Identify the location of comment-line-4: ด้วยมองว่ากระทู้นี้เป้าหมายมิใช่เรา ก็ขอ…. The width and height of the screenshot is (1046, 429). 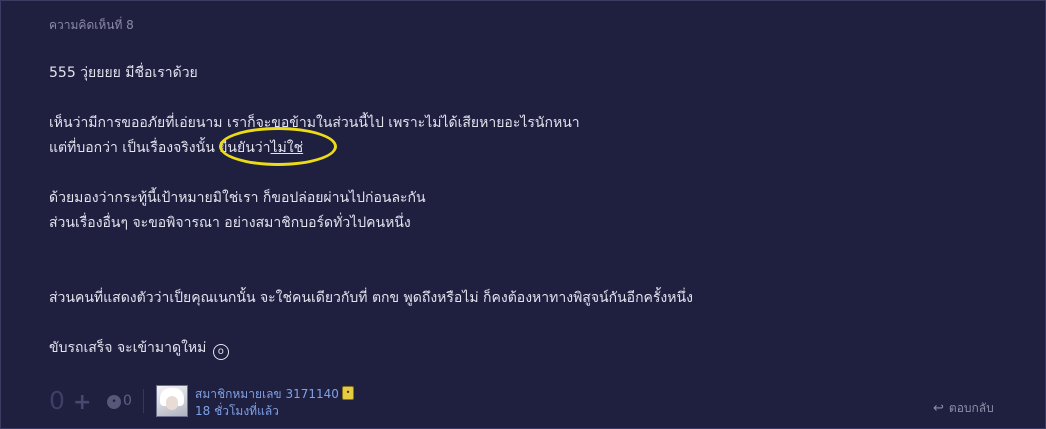
(237, 198).